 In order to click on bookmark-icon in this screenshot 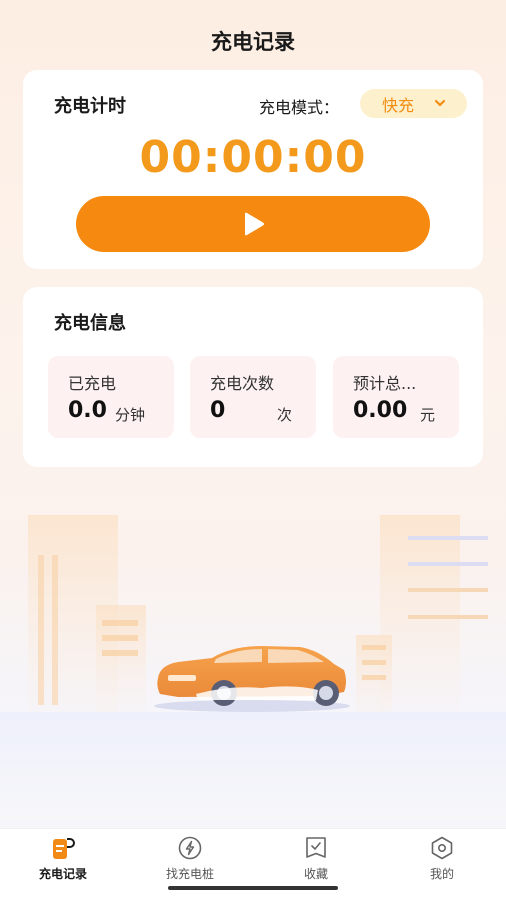, I will do `click(316, 847)`.